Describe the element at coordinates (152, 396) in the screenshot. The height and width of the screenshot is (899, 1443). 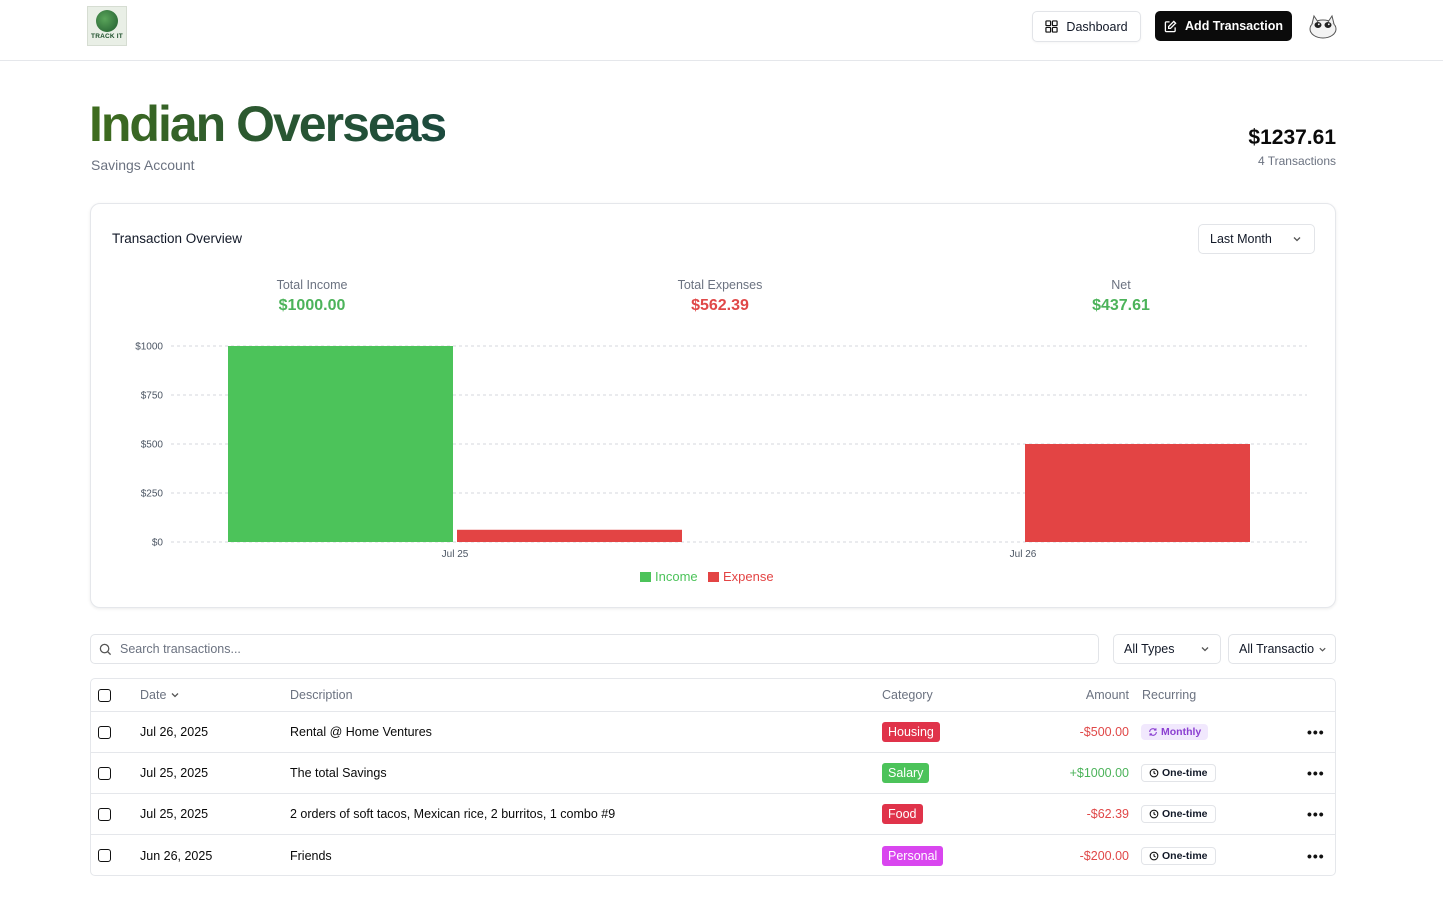
I see `y-tick-label: $750` at that location.